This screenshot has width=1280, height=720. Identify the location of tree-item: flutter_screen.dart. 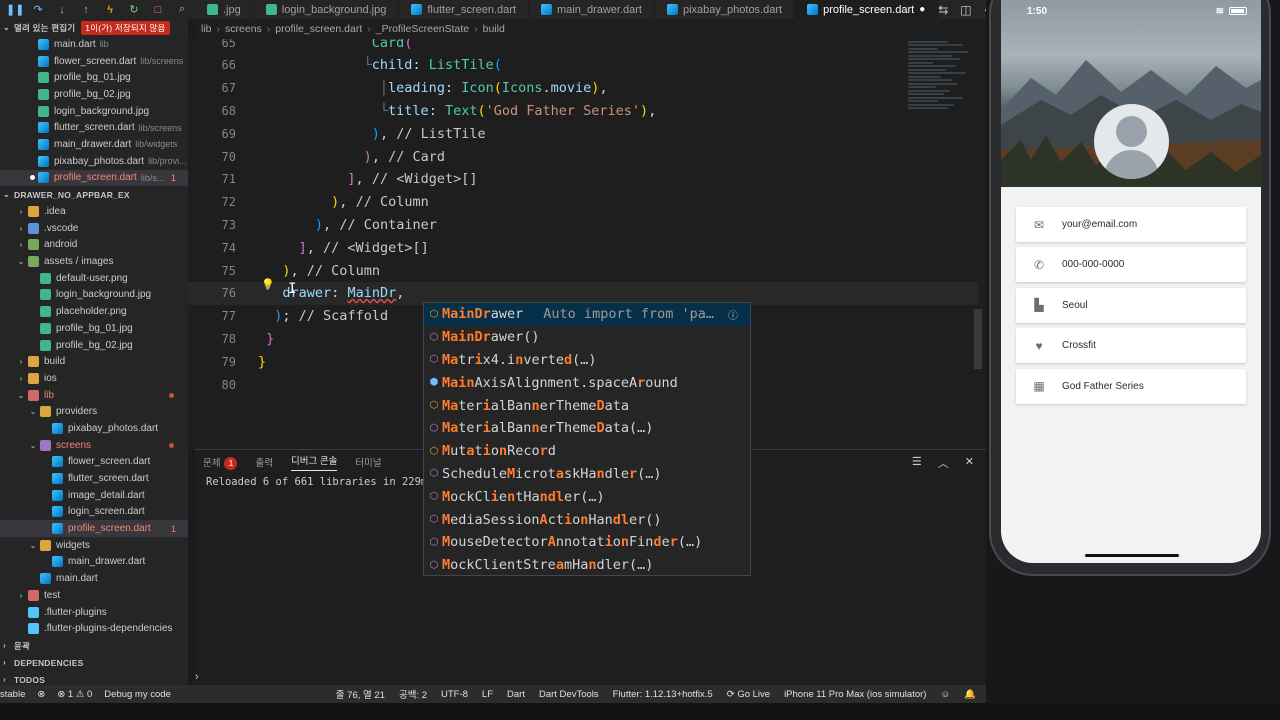
(94, 478).